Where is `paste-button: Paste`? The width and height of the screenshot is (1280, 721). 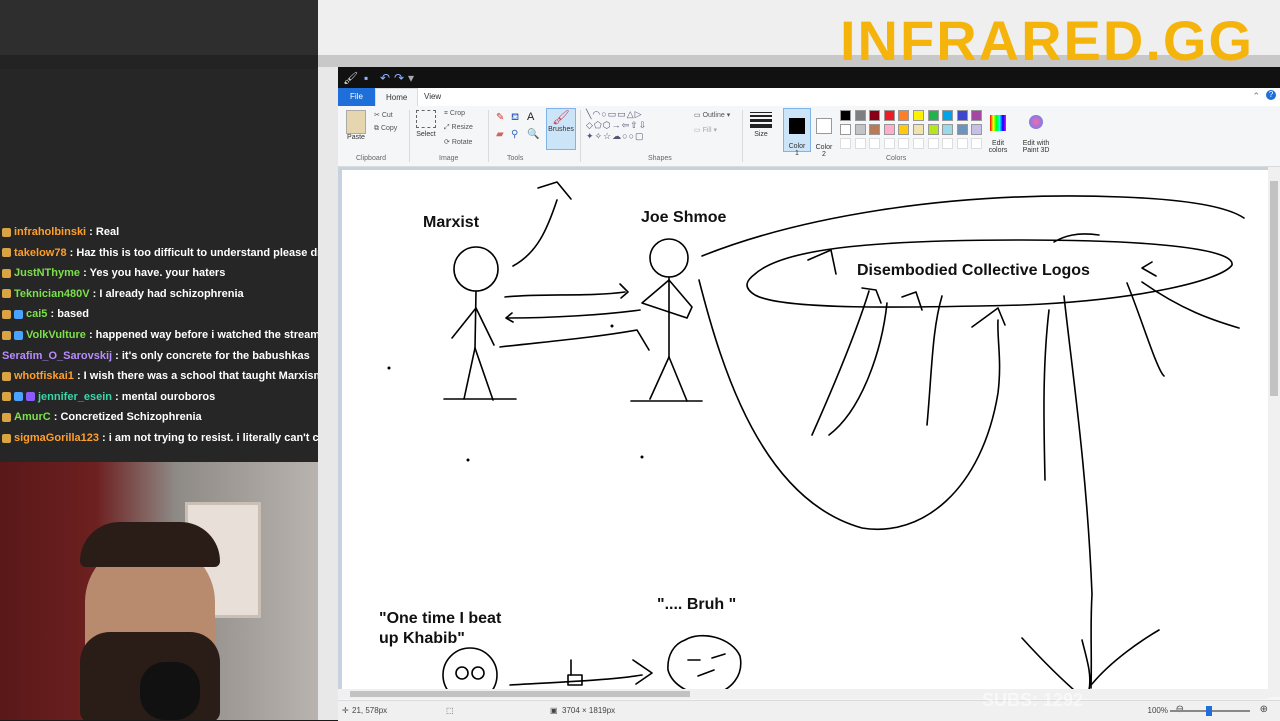
paste-button: Paste is located at coordinates (356, 125).